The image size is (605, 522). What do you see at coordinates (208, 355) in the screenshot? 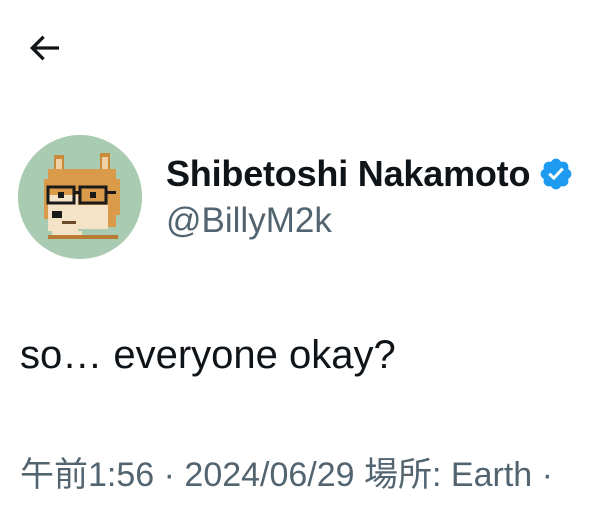
I see `tweet-text: so… everyone okay?` at bounding box center [208, 355].